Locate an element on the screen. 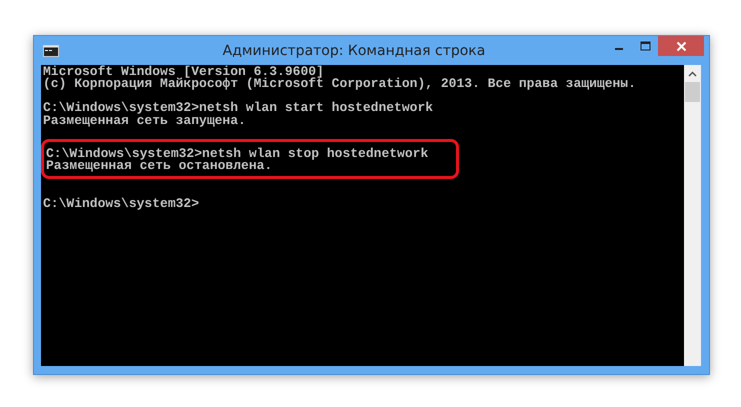 The image size is (741, 407). scroll-thumb is located at coordinates (692, 92).